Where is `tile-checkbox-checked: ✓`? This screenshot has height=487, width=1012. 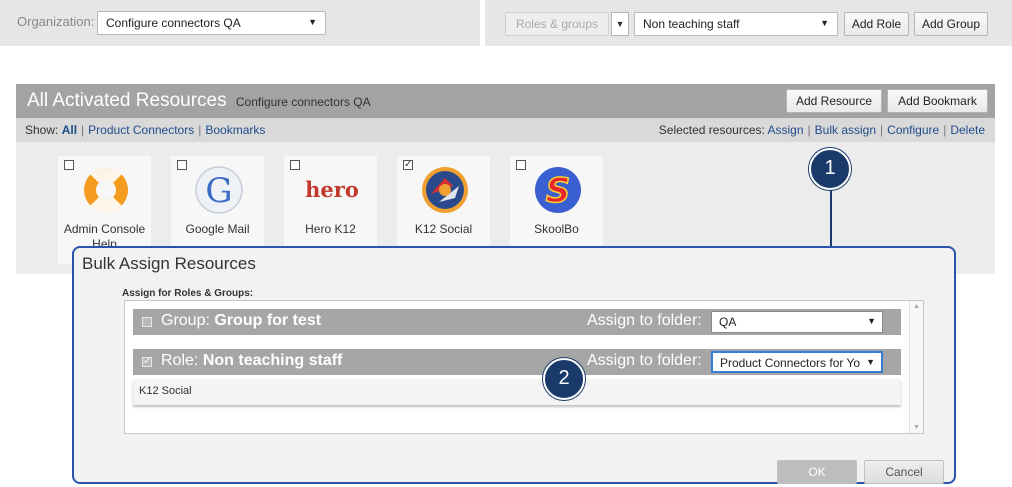 tile-checkbox-checked: ✓ is located at coordinates (408, 165).